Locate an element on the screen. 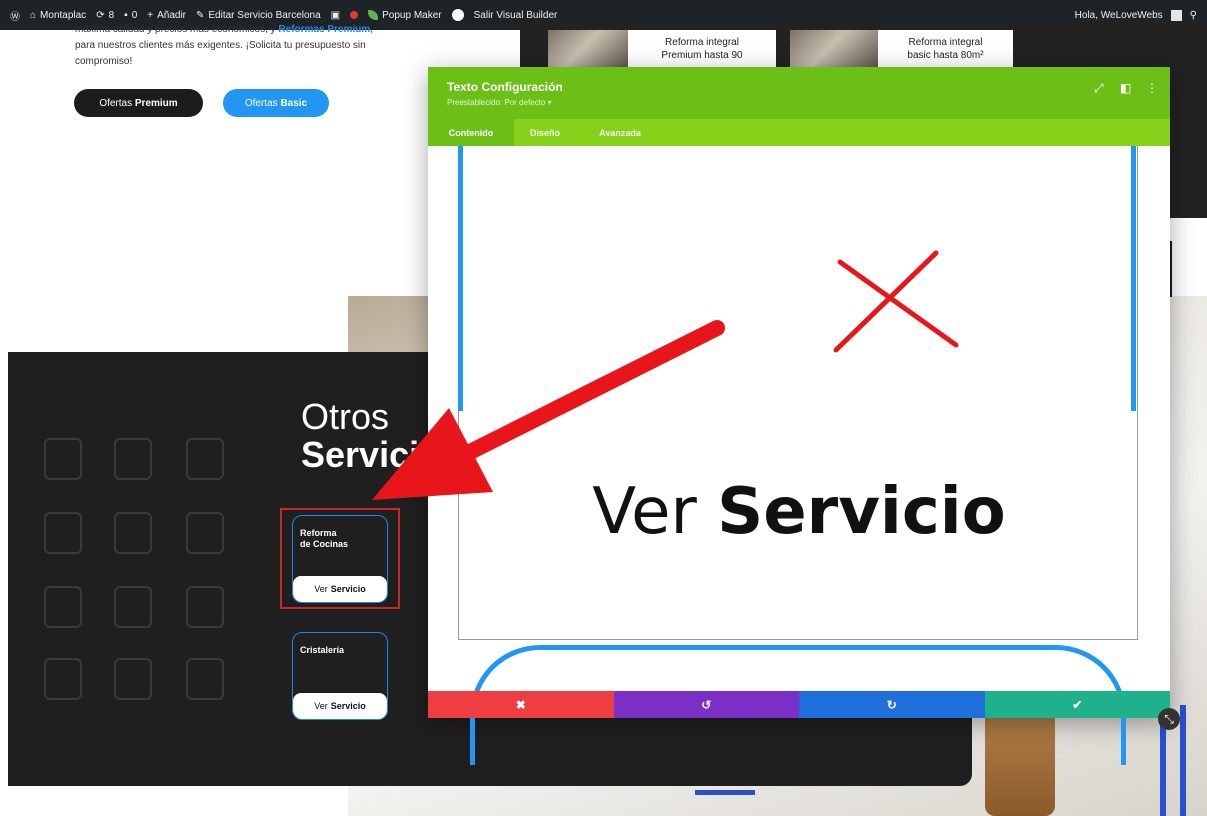 The height and width of the screenshot is (816, 1207). red-x-icon is located at coordinates (896, 301).